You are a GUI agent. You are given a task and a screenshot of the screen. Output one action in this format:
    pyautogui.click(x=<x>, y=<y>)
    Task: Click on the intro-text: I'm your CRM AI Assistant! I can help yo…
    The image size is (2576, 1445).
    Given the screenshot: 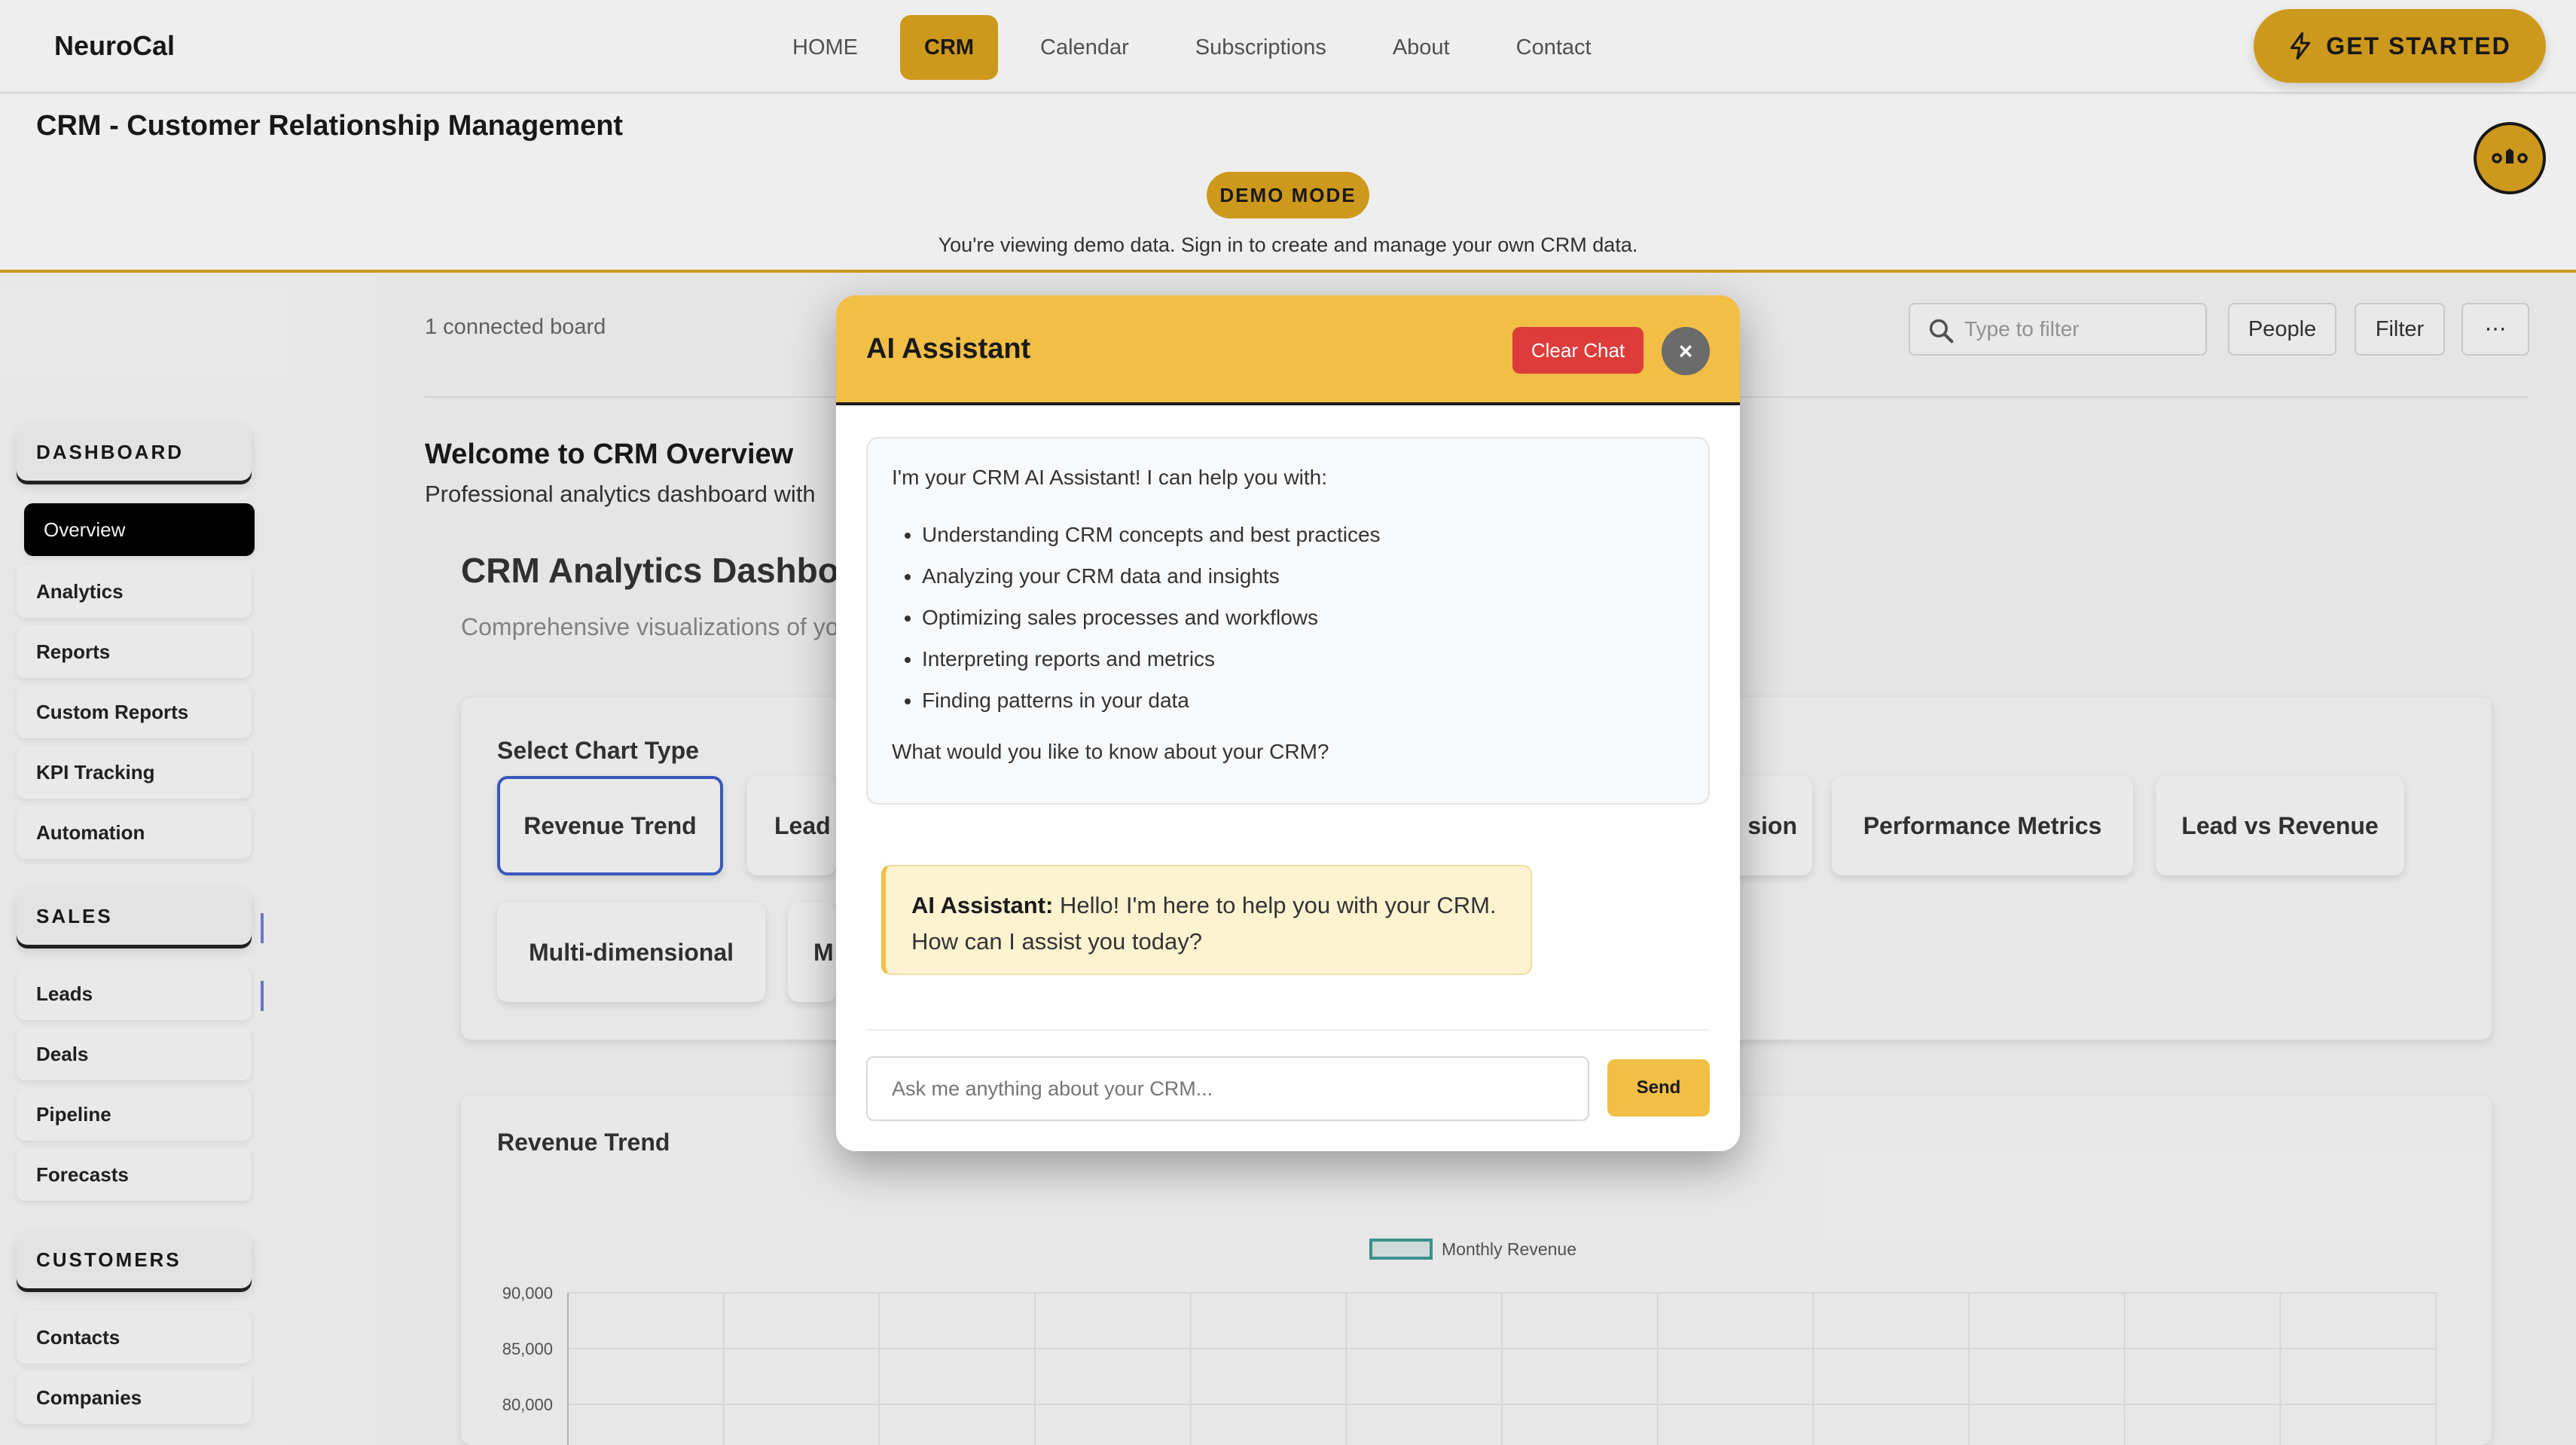 What is the action you would take?
    pyautogui.click(x=1110, y=477)
    